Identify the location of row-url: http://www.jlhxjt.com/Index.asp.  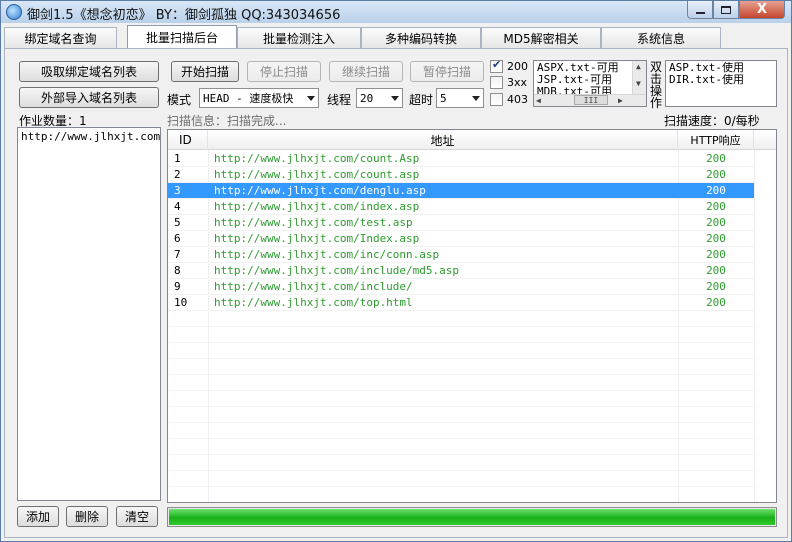
(317, 238).